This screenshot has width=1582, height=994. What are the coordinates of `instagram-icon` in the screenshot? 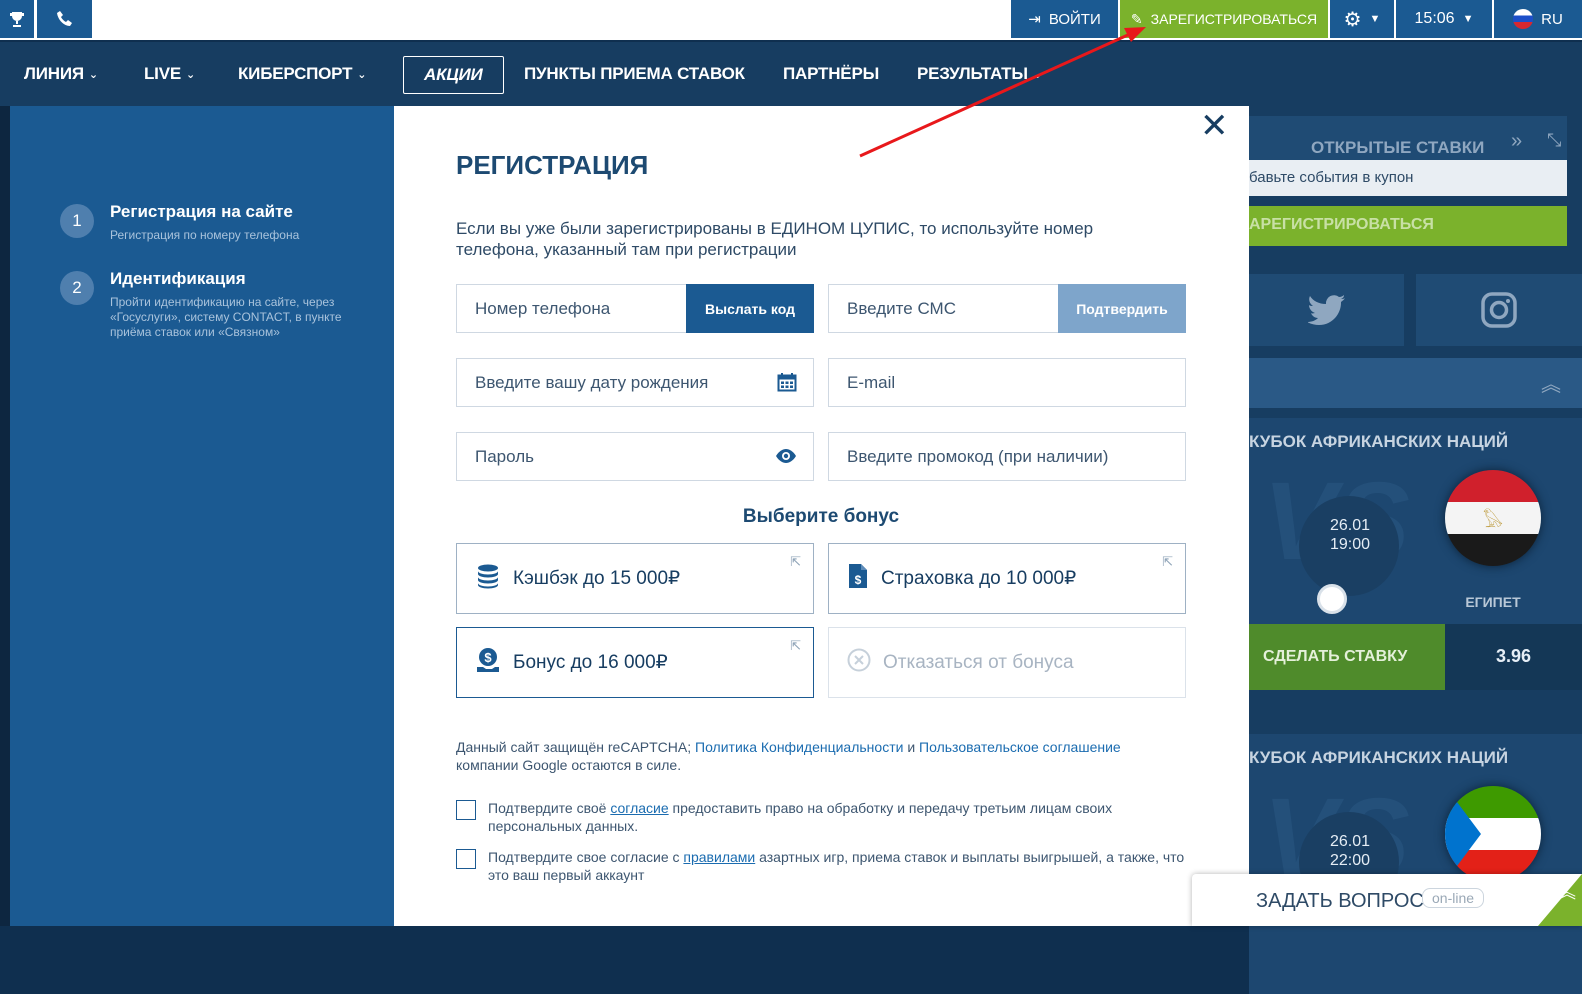 It's located at (1499, 310).